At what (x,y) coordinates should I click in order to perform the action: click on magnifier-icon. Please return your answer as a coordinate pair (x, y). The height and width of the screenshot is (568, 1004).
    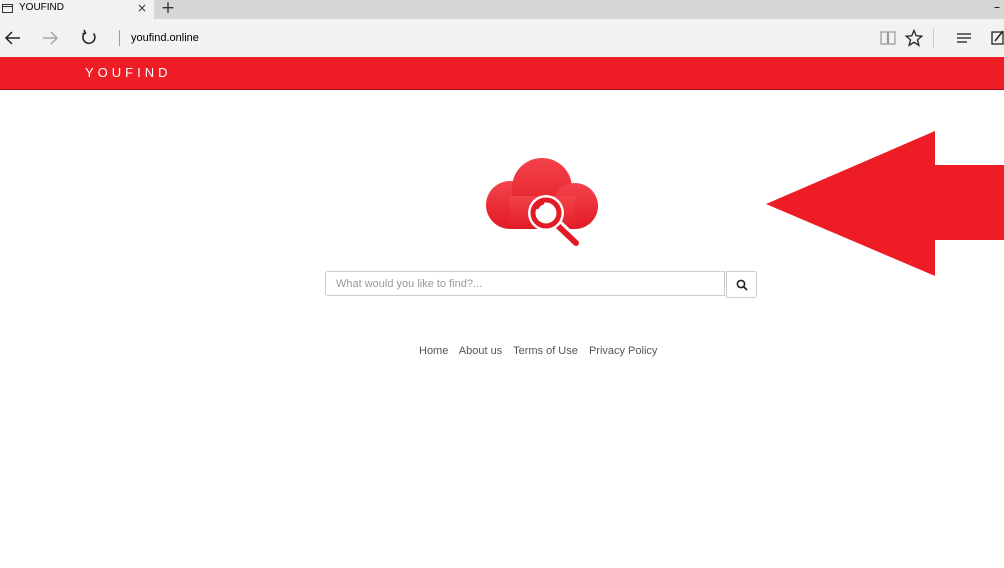
    Looking at the image, I should click on (742, 285).